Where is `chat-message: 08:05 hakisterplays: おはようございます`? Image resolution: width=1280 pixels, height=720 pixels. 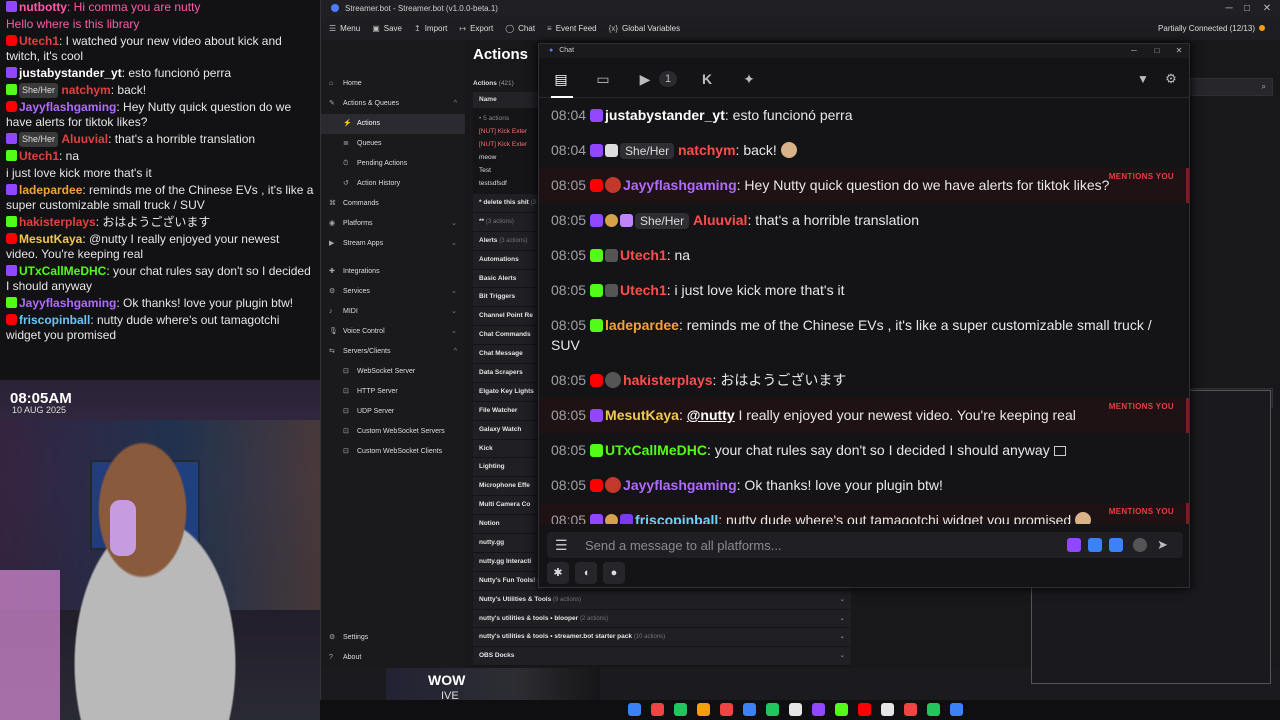
chat-message: 08:05 hakisterplays: おはようございます is located at coordinates (864, 380).